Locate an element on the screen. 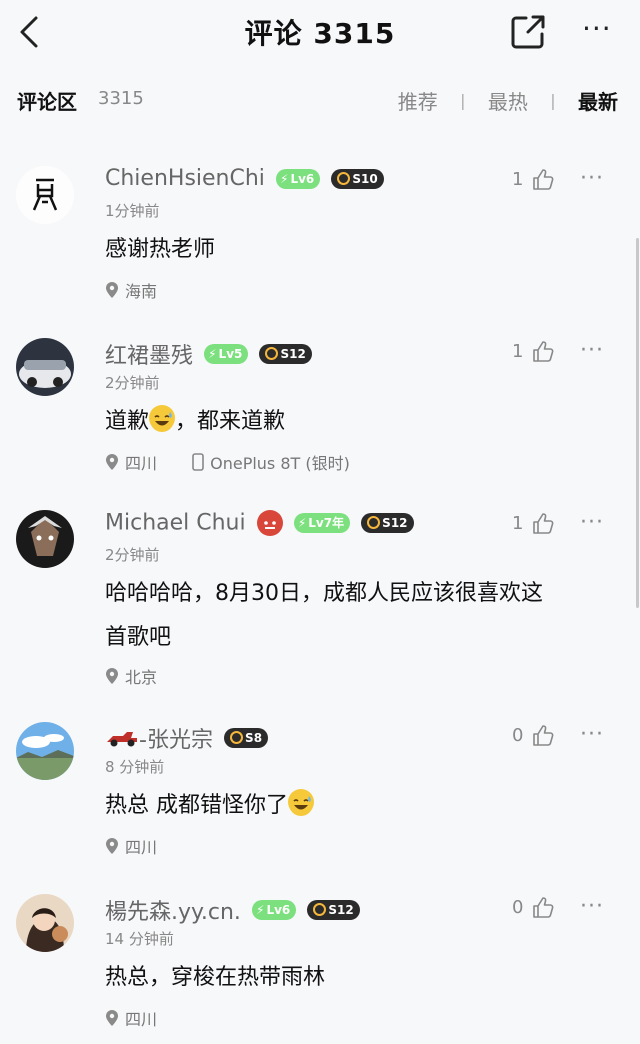  comment-header: 红裙墨残 ⚡ Lv5 S12 is located at coordinates (208, 353).